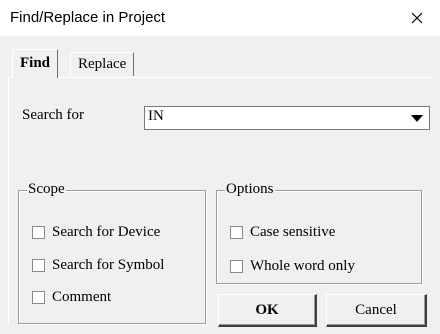 Image resolution: width=440 pixels, height=334 pixels. Describe the element at coordinates (46, 189) in the screenshot. I see `scope-legend: Scope` at that location.